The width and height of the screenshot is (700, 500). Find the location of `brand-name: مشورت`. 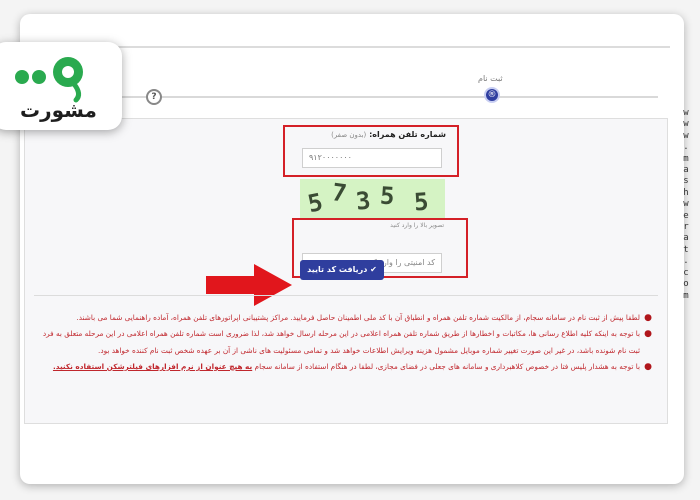

brand-name: مشورت is located at coordinates (58, 110).